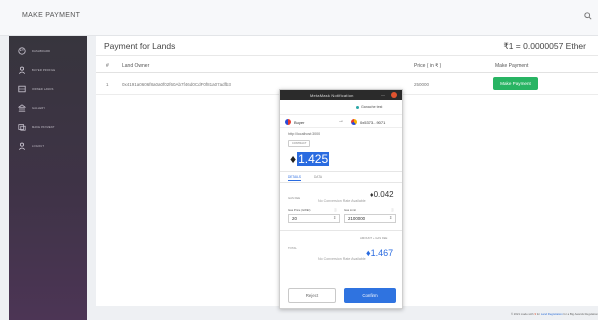  I want to click on network-name: Ganache test, so click(372, 107).